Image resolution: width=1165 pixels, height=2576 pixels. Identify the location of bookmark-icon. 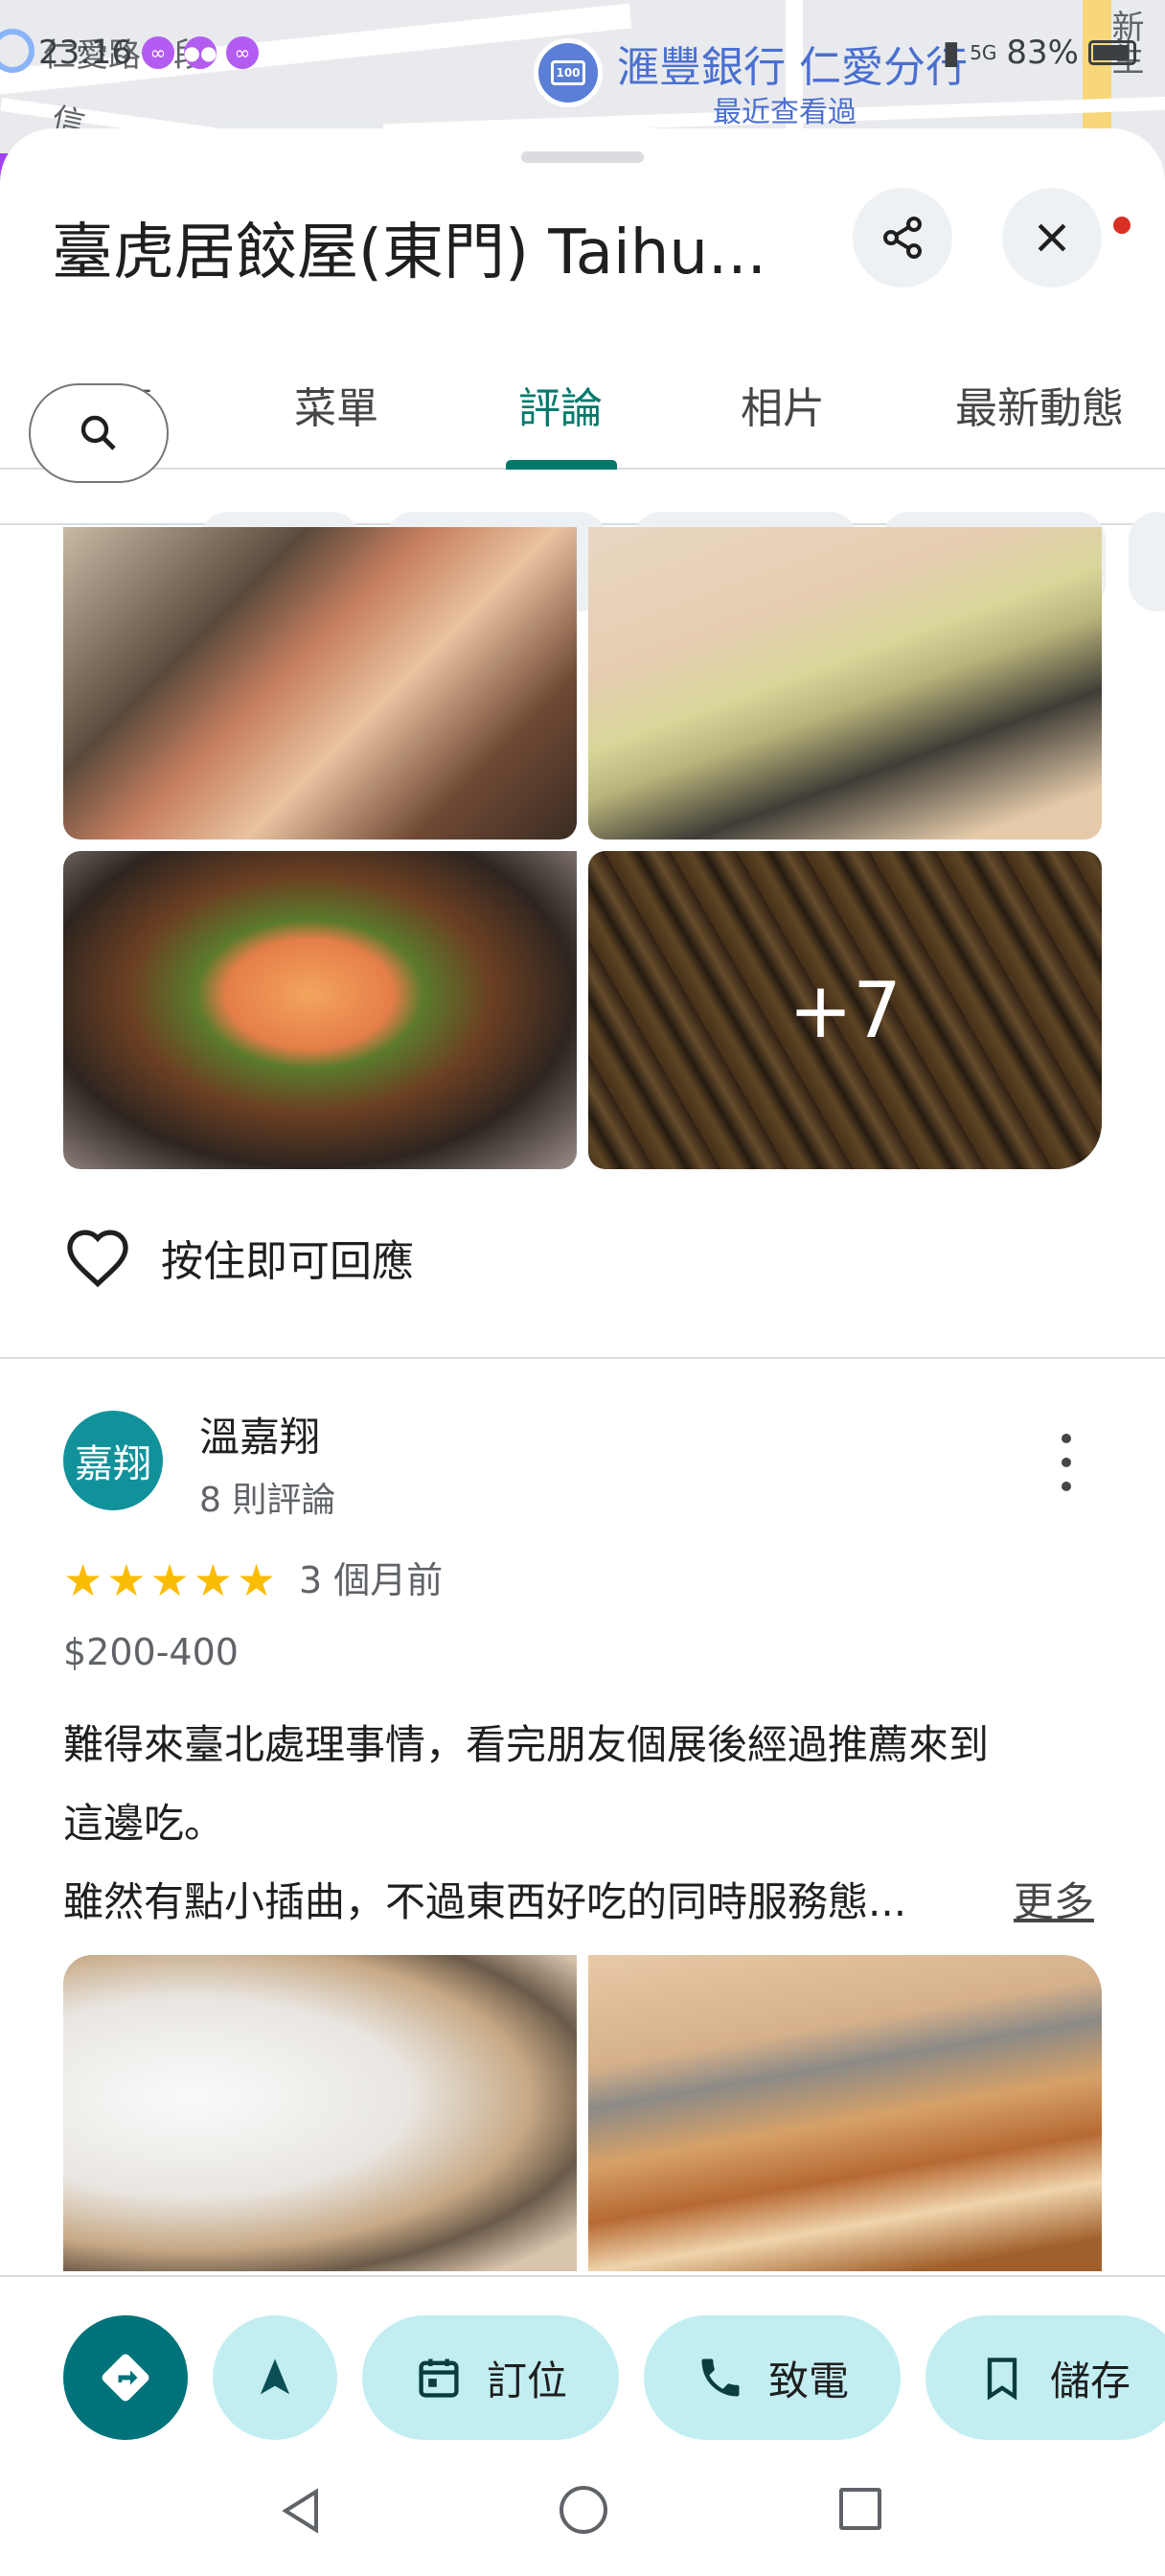
(1002, 2379).